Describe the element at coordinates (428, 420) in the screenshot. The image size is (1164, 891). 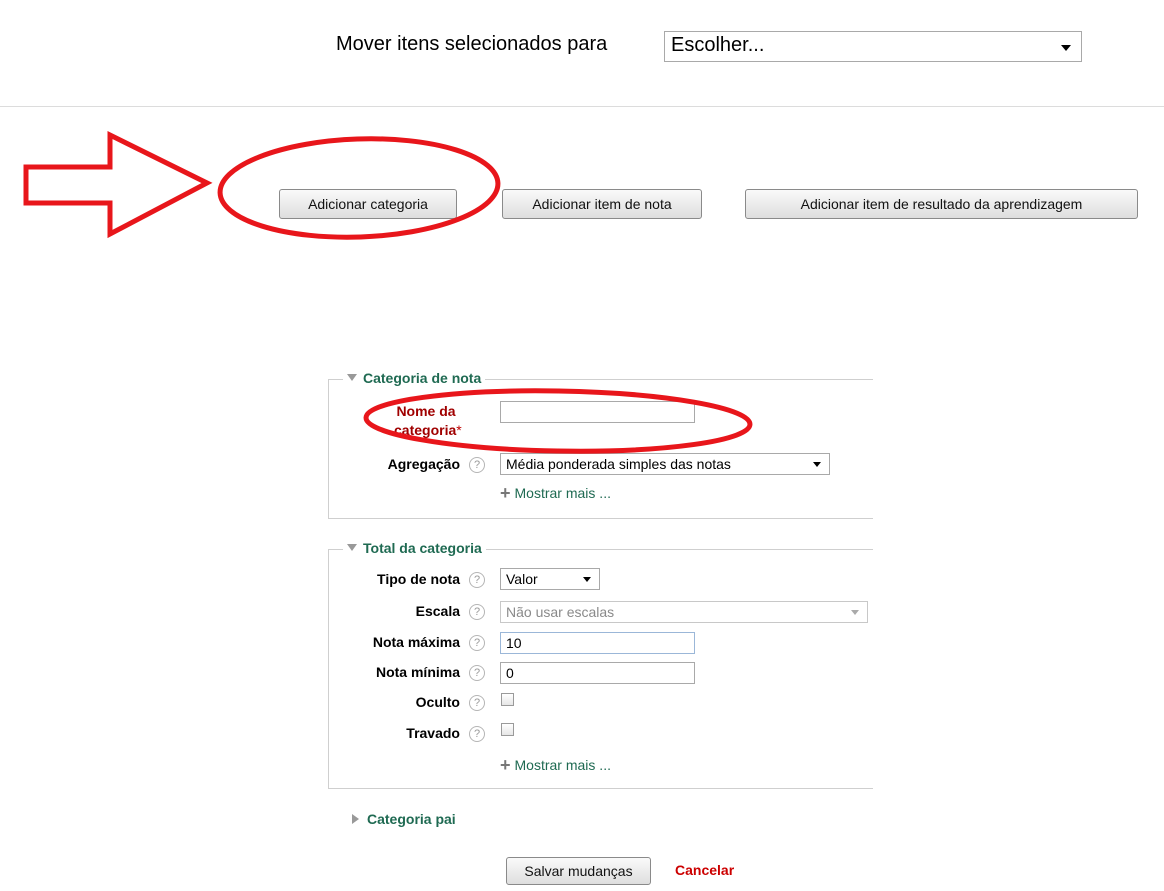
I see `category-name-label: Nome da categoria*` at that location.